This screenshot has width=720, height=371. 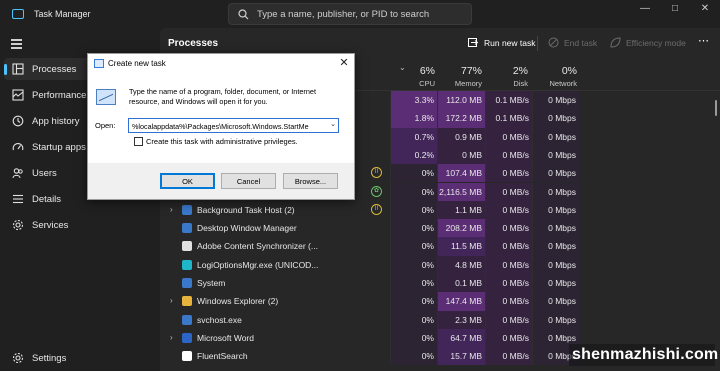 I want to click on memory-total: 77%, so click(x=471, y=71).